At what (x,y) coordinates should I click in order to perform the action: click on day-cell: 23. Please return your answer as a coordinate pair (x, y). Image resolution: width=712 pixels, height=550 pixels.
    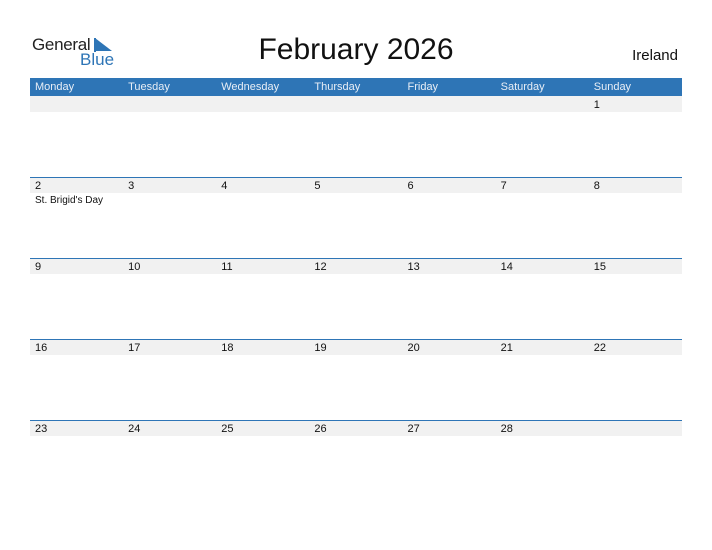
    Looking at the image, I should click on (76, 460).